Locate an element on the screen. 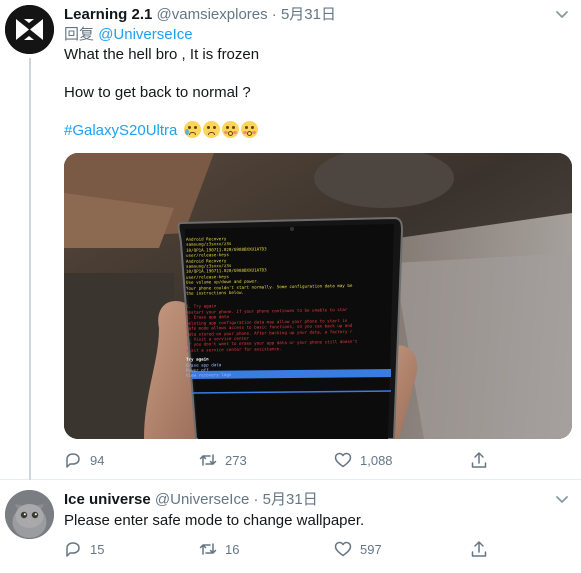 The height and width of the screenshot is (573, 581). tweet-header: Ice universe @UniverseIce · 5月31日 is located at coordinates (316, 500).